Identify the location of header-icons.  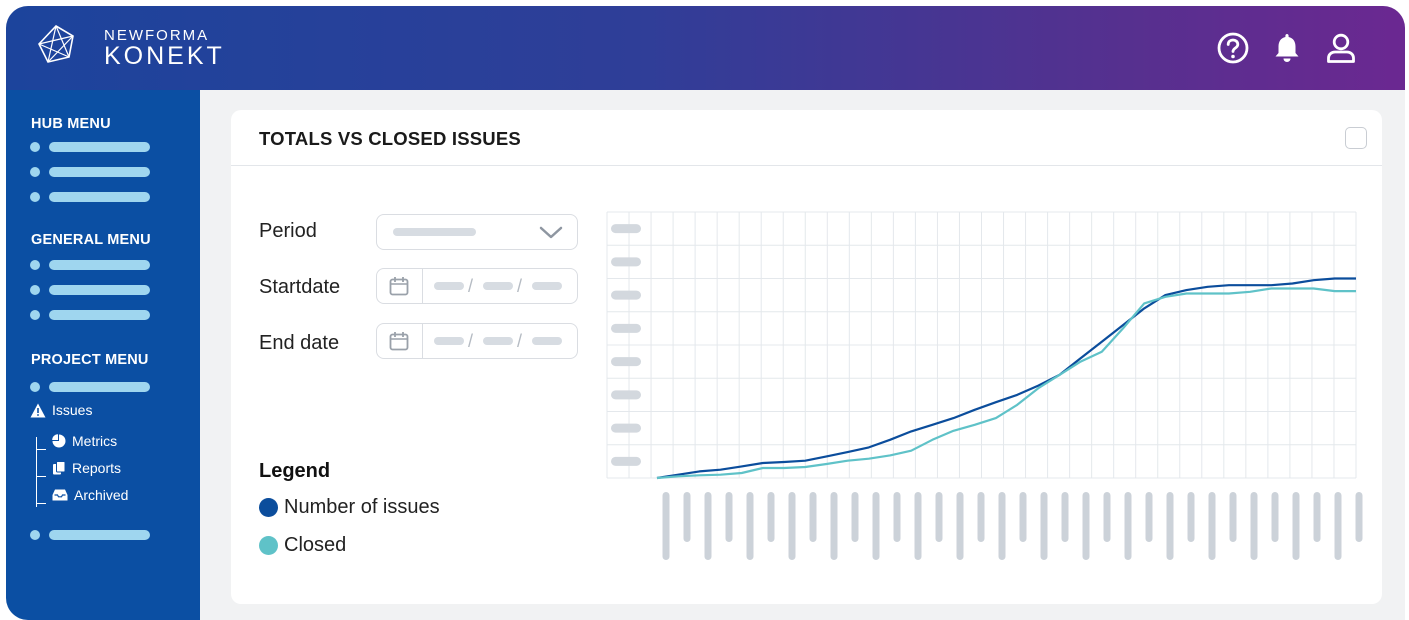
(1287, 48).